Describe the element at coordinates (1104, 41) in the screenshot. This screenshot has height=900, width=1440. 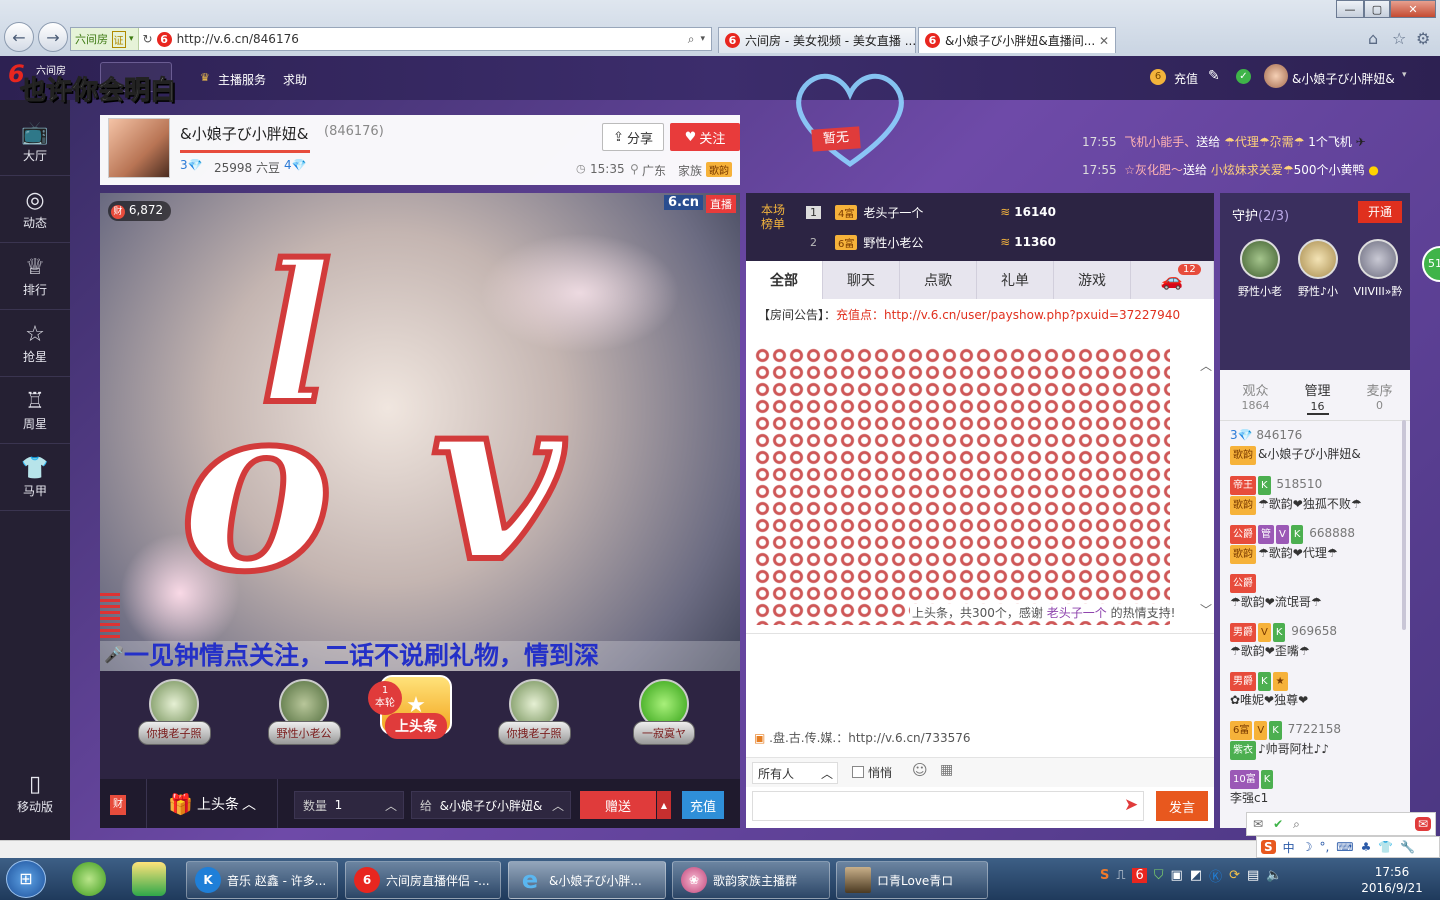
I see `tab-close-icon: ✕` at that location.